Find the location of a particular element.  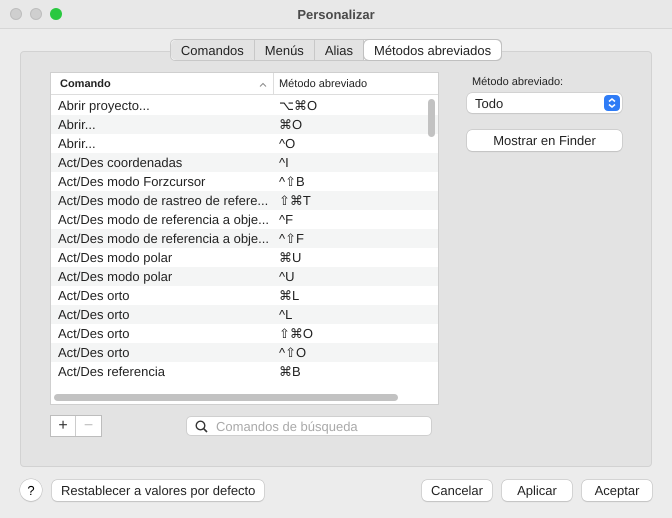

column-header: Comando is located at coordinates (85, 84).